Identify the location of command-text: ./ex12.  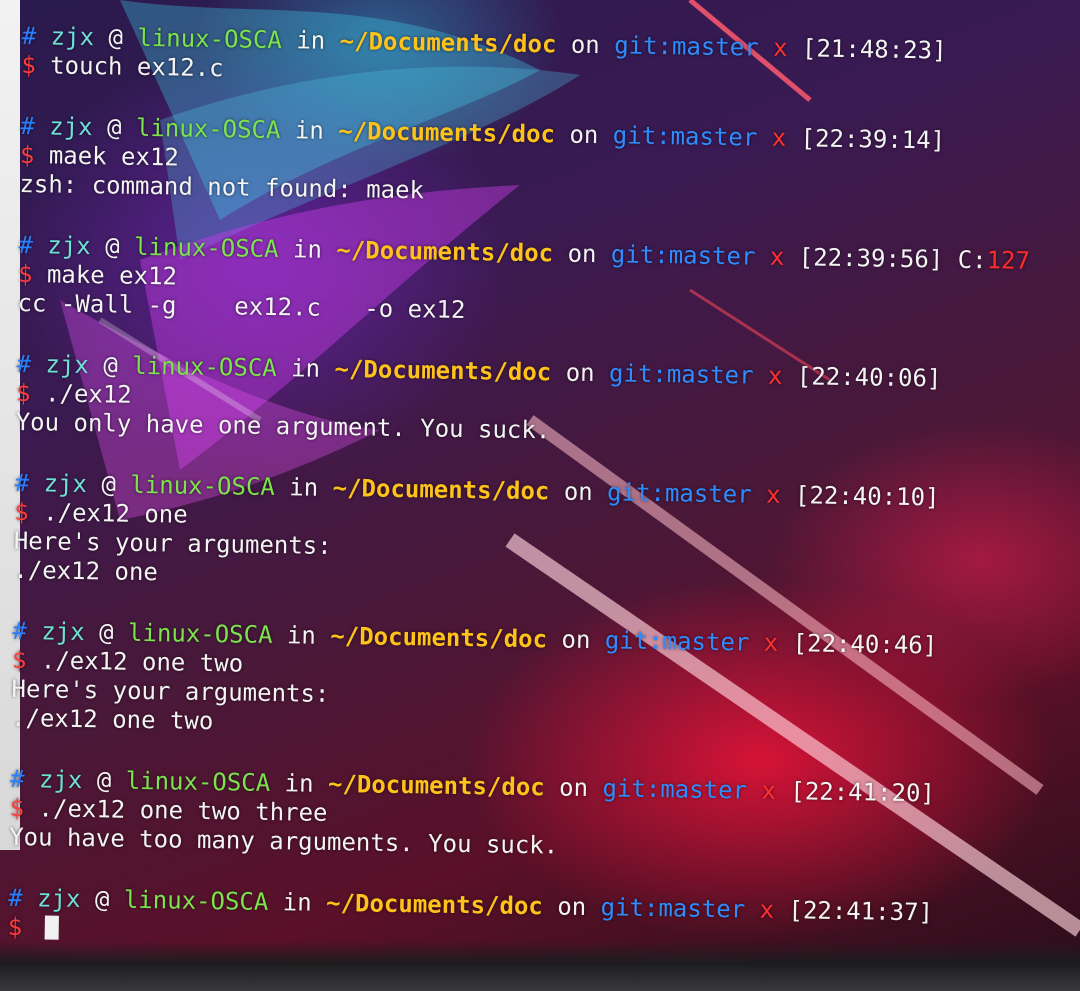
(88, 394).